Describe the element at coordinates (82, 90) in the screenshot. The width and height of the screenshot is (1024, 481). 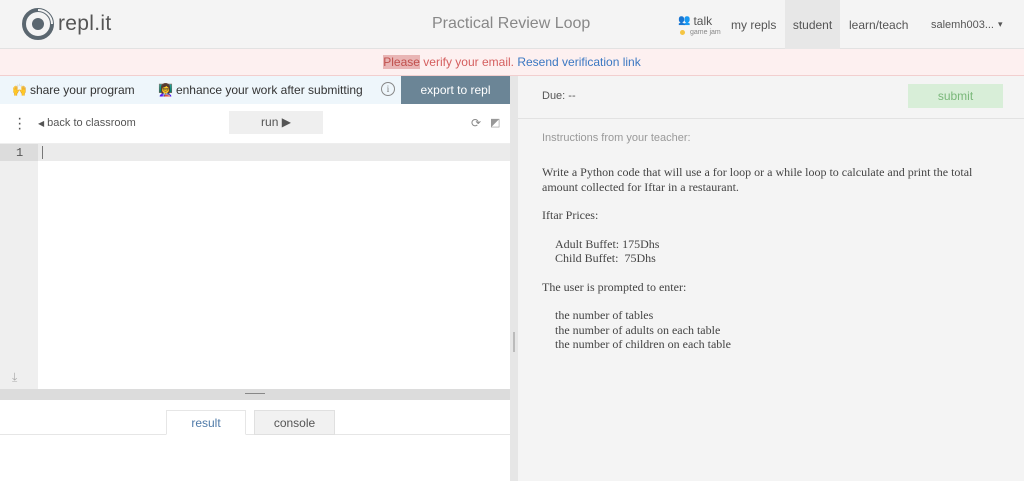
I see `share-program-label: share your program` at that location.